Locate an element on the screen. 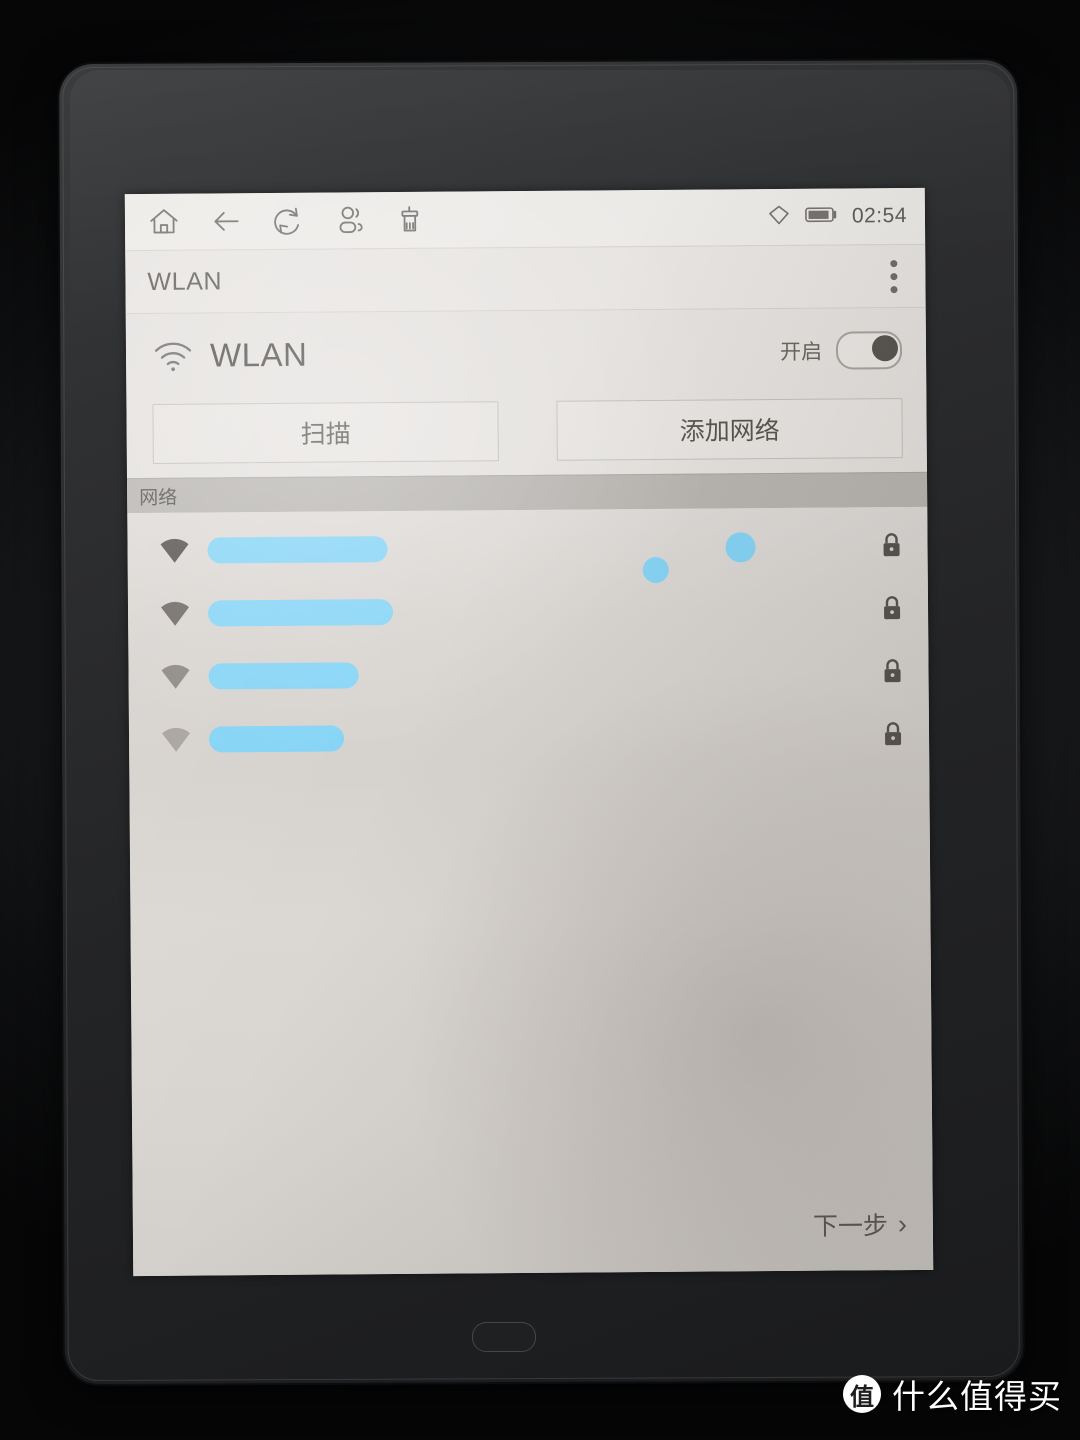 The width and height of the screenshot is (1080, 1440). overflow-menu-icon is located at coordinates (893, 276).